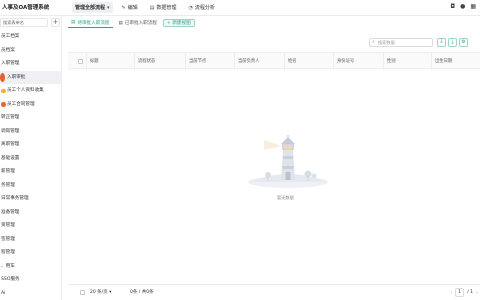 Image resolution: width=480 pixels, height=300 pixels. What do you see at coordinates (290, 61) in the screenshot?
I see `column-header: 姓名` at bounding box center [290, 61].